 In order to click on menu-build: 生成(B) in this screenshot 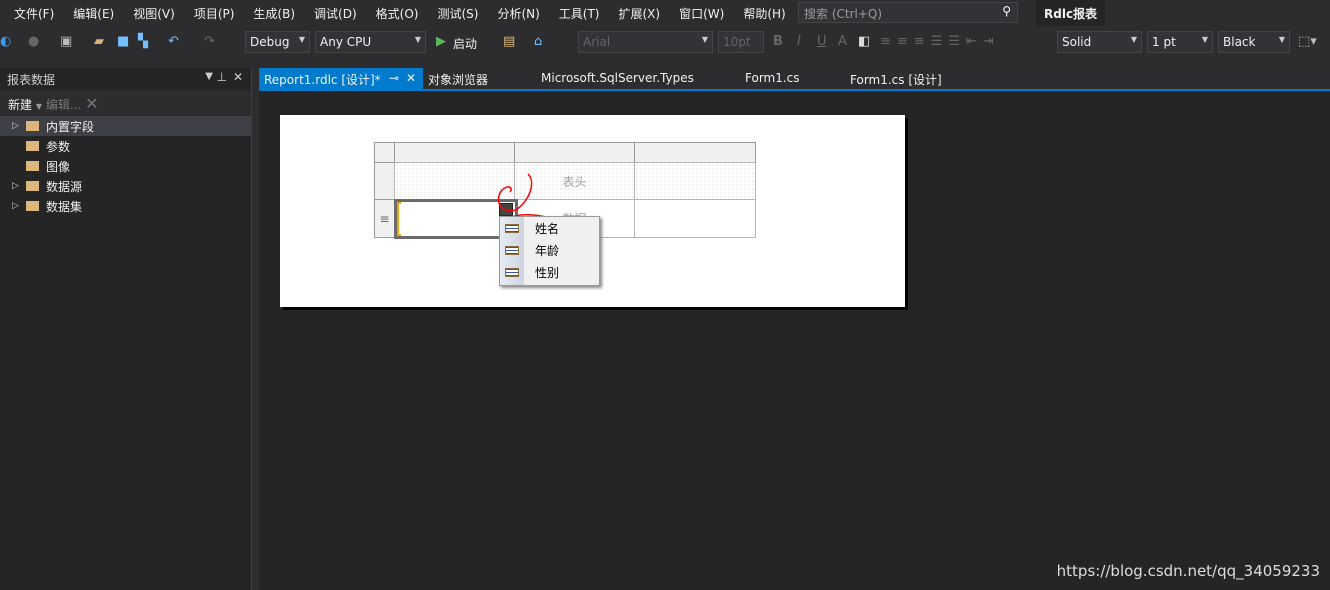, I will do `click(274, 13)`.